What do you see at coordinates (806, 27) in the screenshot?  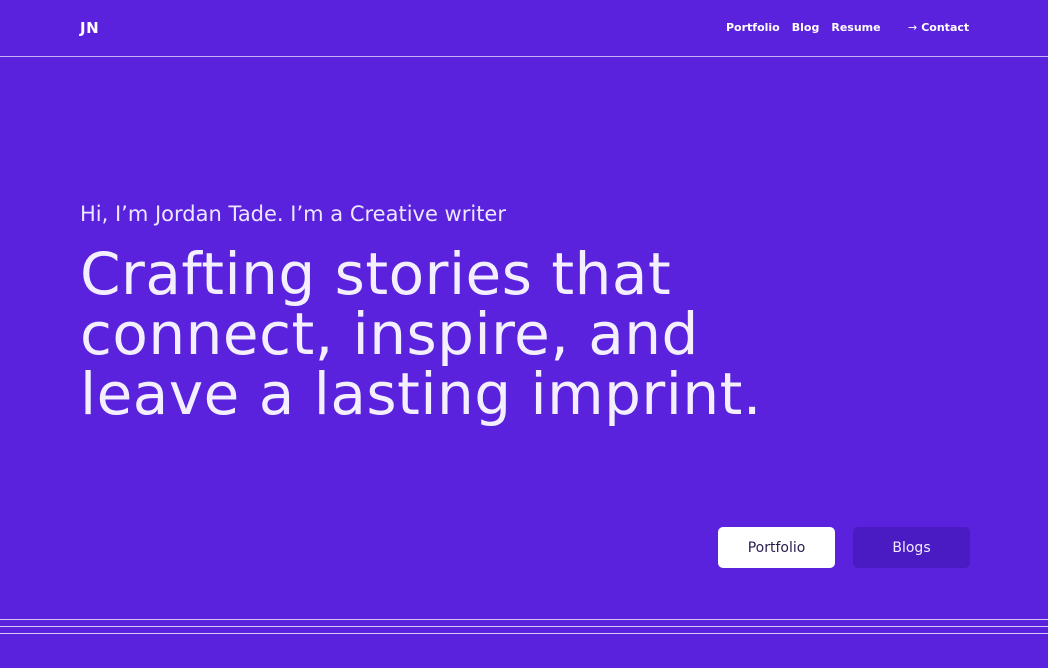 I see `nav-link-blog: Blog` at bounding box center [806, 27].